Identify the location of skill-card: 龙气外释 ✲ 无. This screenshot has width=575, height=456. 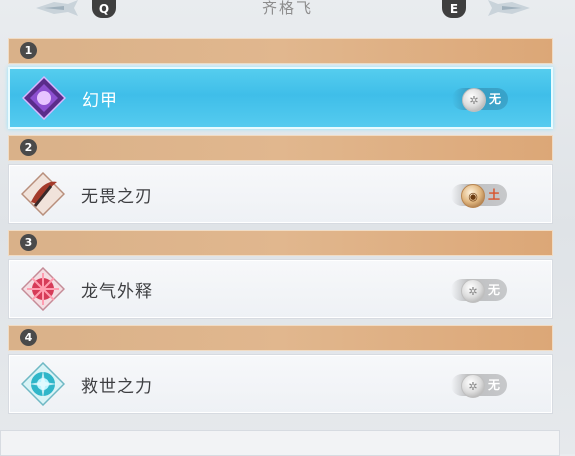
(280, 289).